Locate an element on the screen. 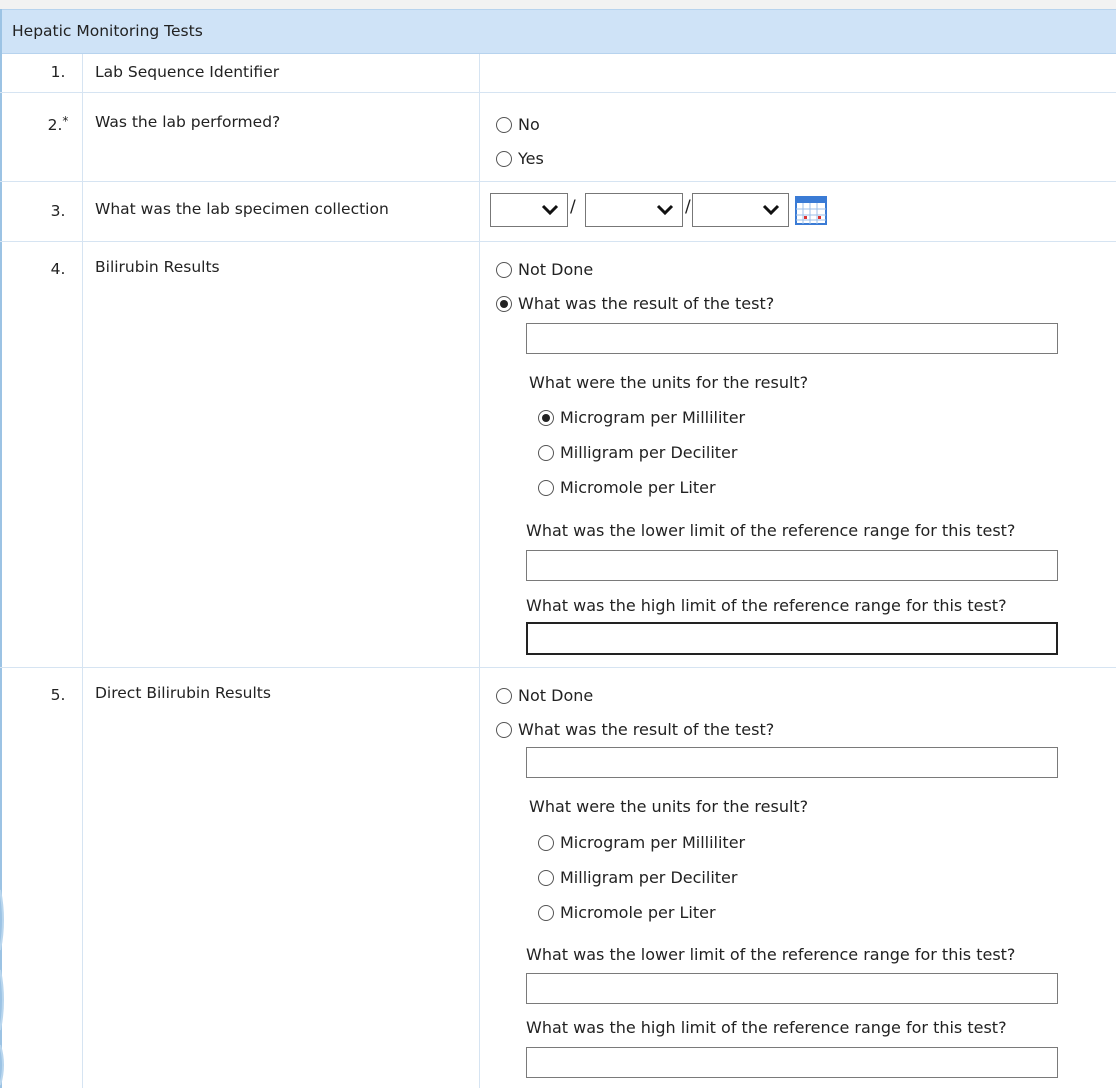 Image resolution: width=1116 pixels, height=1088 pixels. month-select is located at coordinates (529, 210).